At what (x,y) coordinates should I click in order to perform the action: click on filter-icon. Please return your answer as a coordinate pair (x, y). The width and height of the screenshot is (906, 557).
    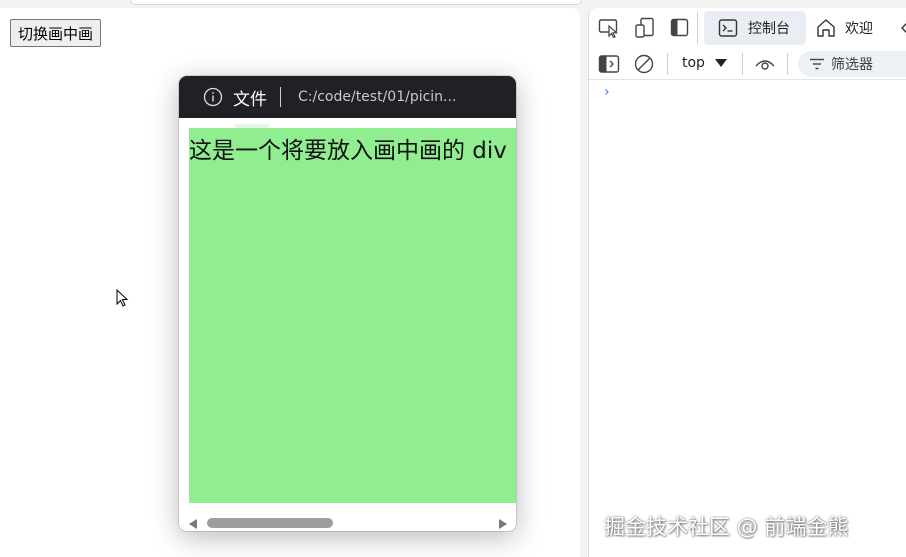
    Looking at the image, I should click on (817, 64).